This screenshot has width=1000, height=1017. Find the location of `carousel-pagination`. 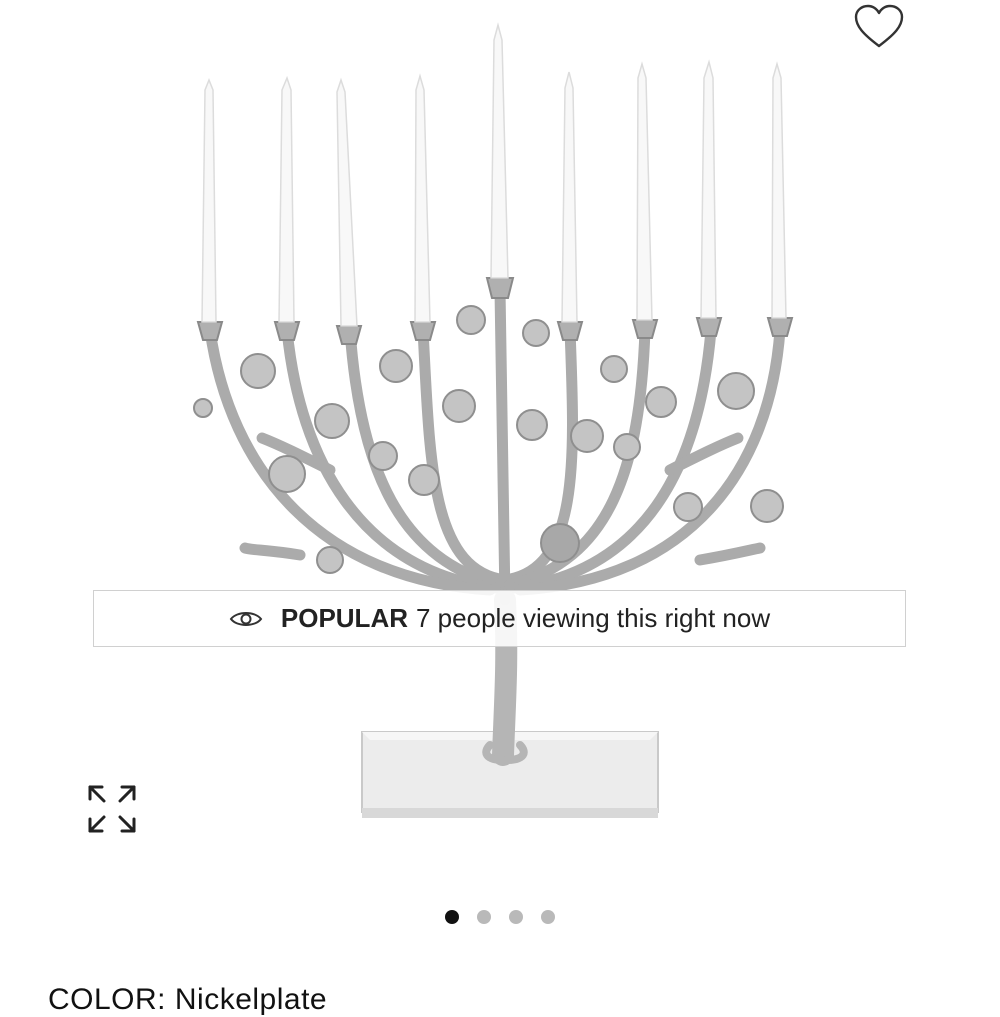

carousel-pagination is located at coordinates (500, 918).